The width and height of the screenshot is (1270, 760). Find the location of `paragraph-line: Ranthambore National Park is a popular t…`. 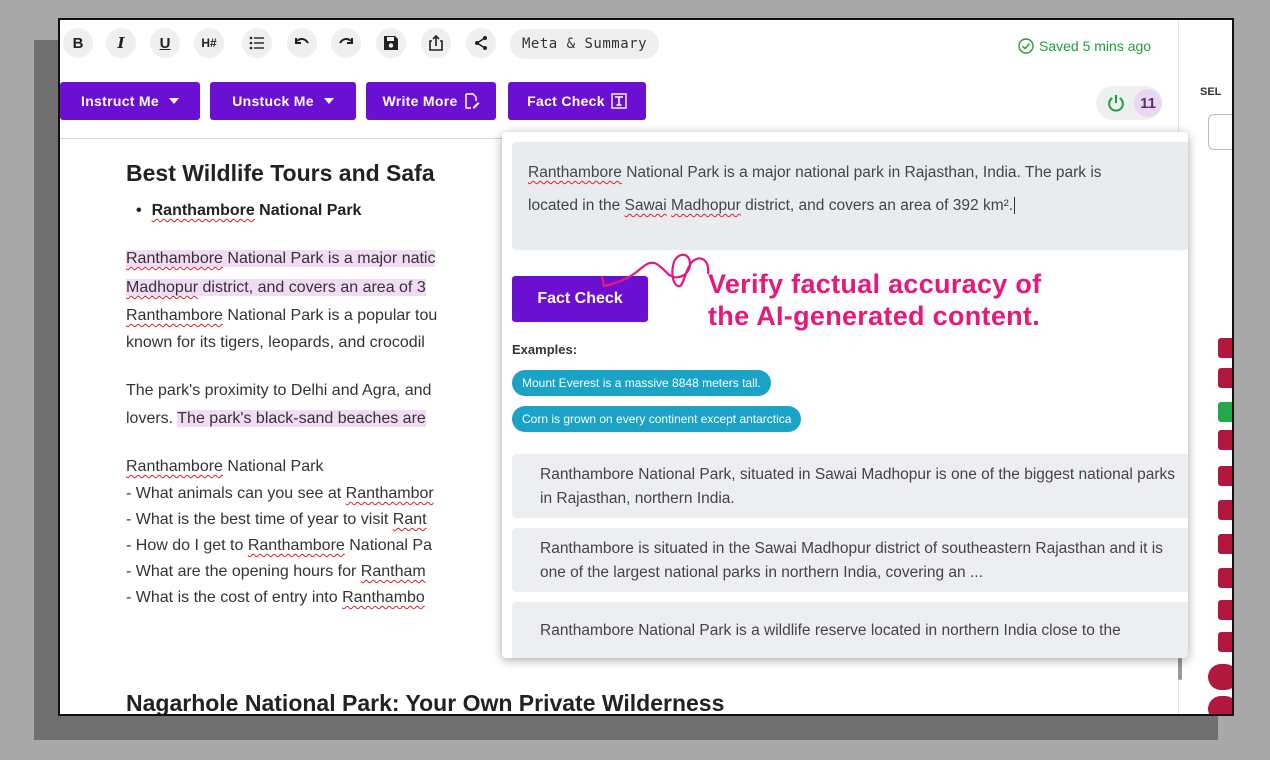

paragraph-line: Ranthambore National Park is a popular t… is located at coordinates (281, 315).